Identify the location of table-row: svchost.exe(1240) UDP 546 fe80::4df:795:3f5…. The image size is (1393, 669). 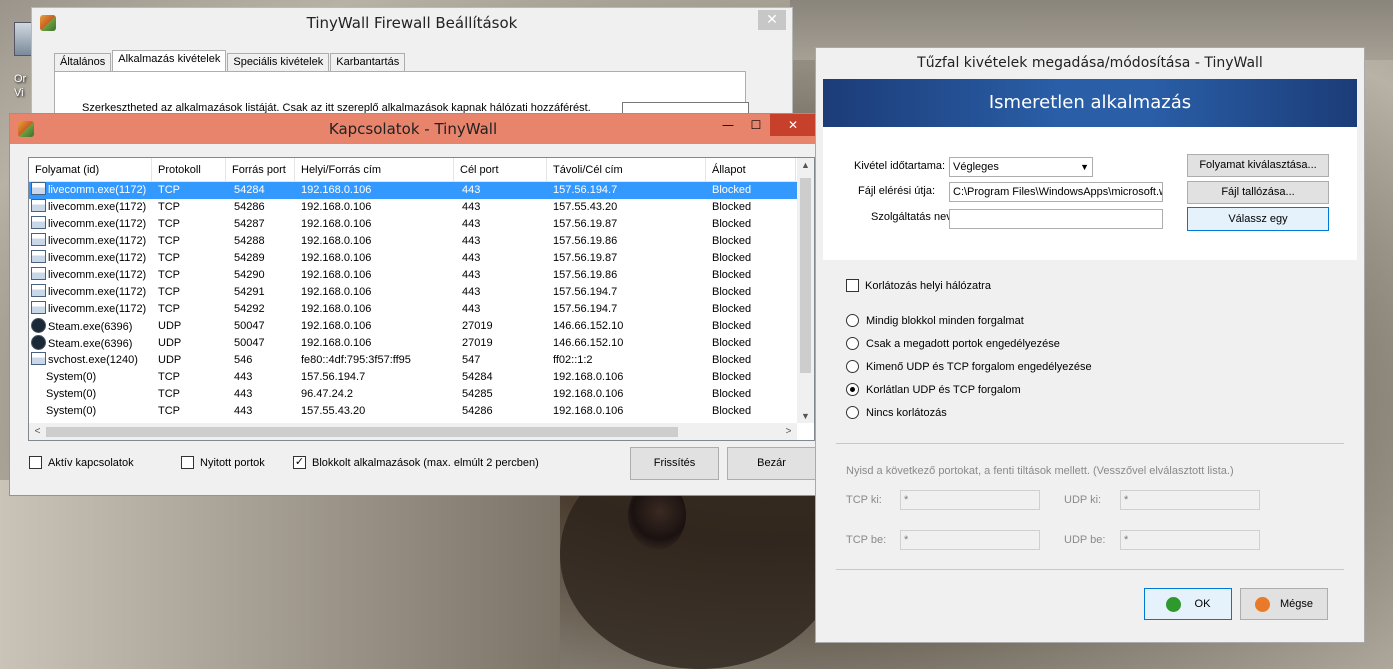
(421, 360).